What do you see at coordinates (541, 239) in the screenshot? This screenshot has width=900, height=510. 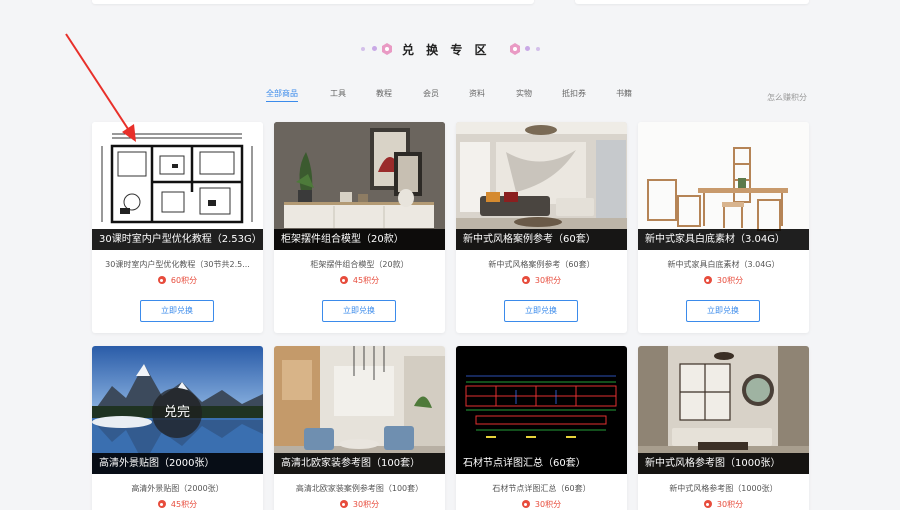 I see `product-caption: 新中式风格案例参考（60套）` at bounding box center [541, 239].